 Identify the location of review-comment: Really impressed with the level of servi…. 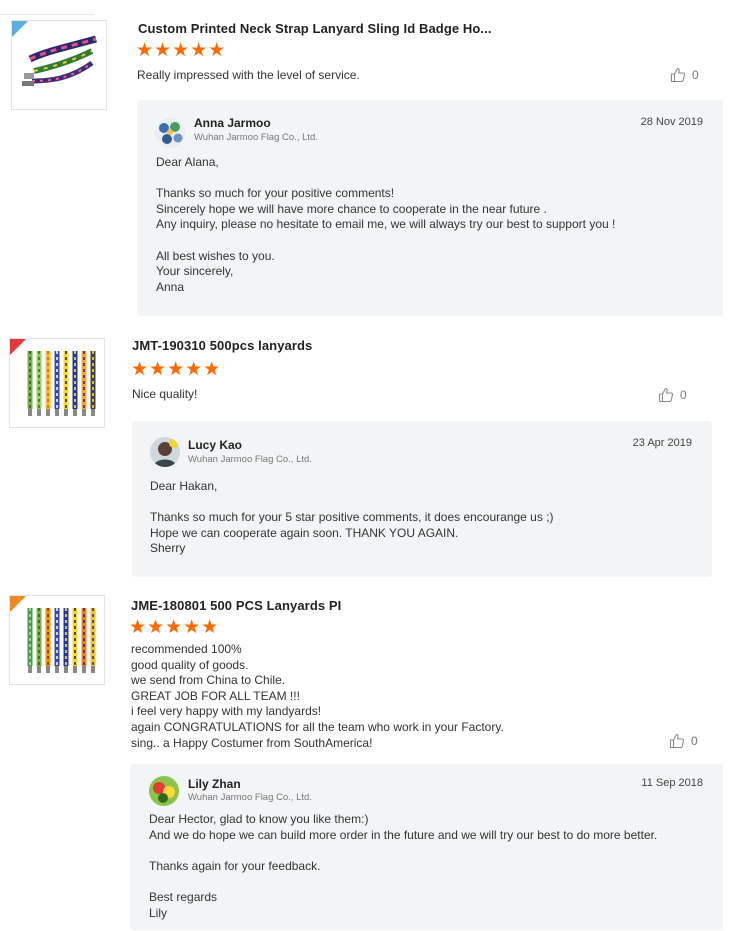
(248, 75).